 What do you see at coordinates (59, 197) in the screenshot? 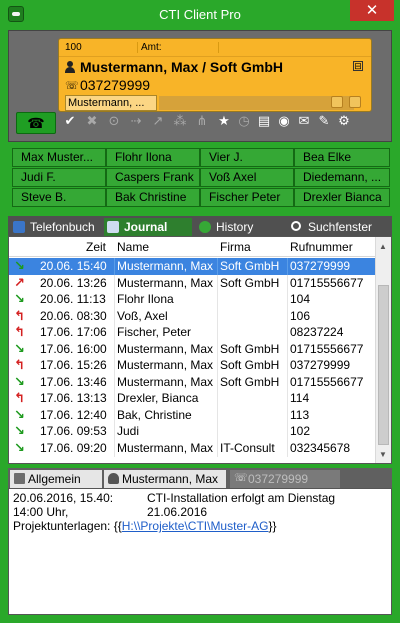
I see `speed-dial-button: Steve B.` at bounding box center [59, 197].